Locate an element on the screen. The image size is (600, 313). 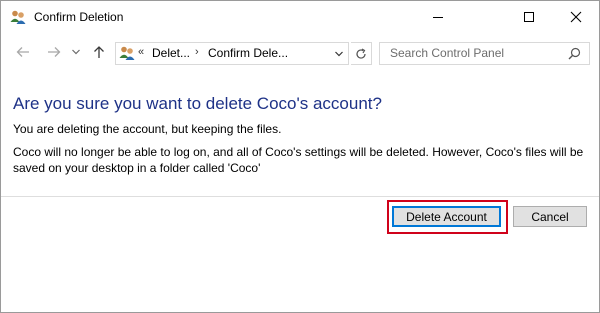
users-icon is located at coordinates (18, 17).